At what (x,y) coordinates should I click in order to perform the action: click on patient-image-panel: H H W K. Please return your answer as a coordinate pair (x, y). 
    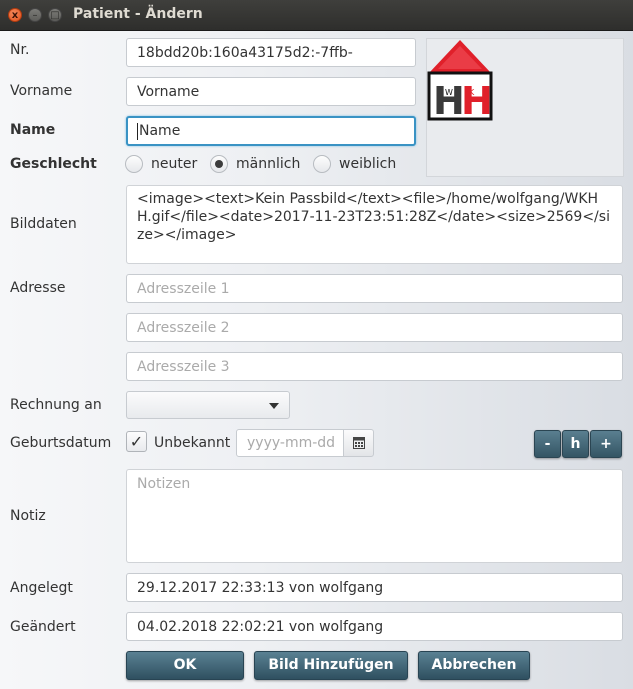
    Looking at the image, I should click on (525, 107).